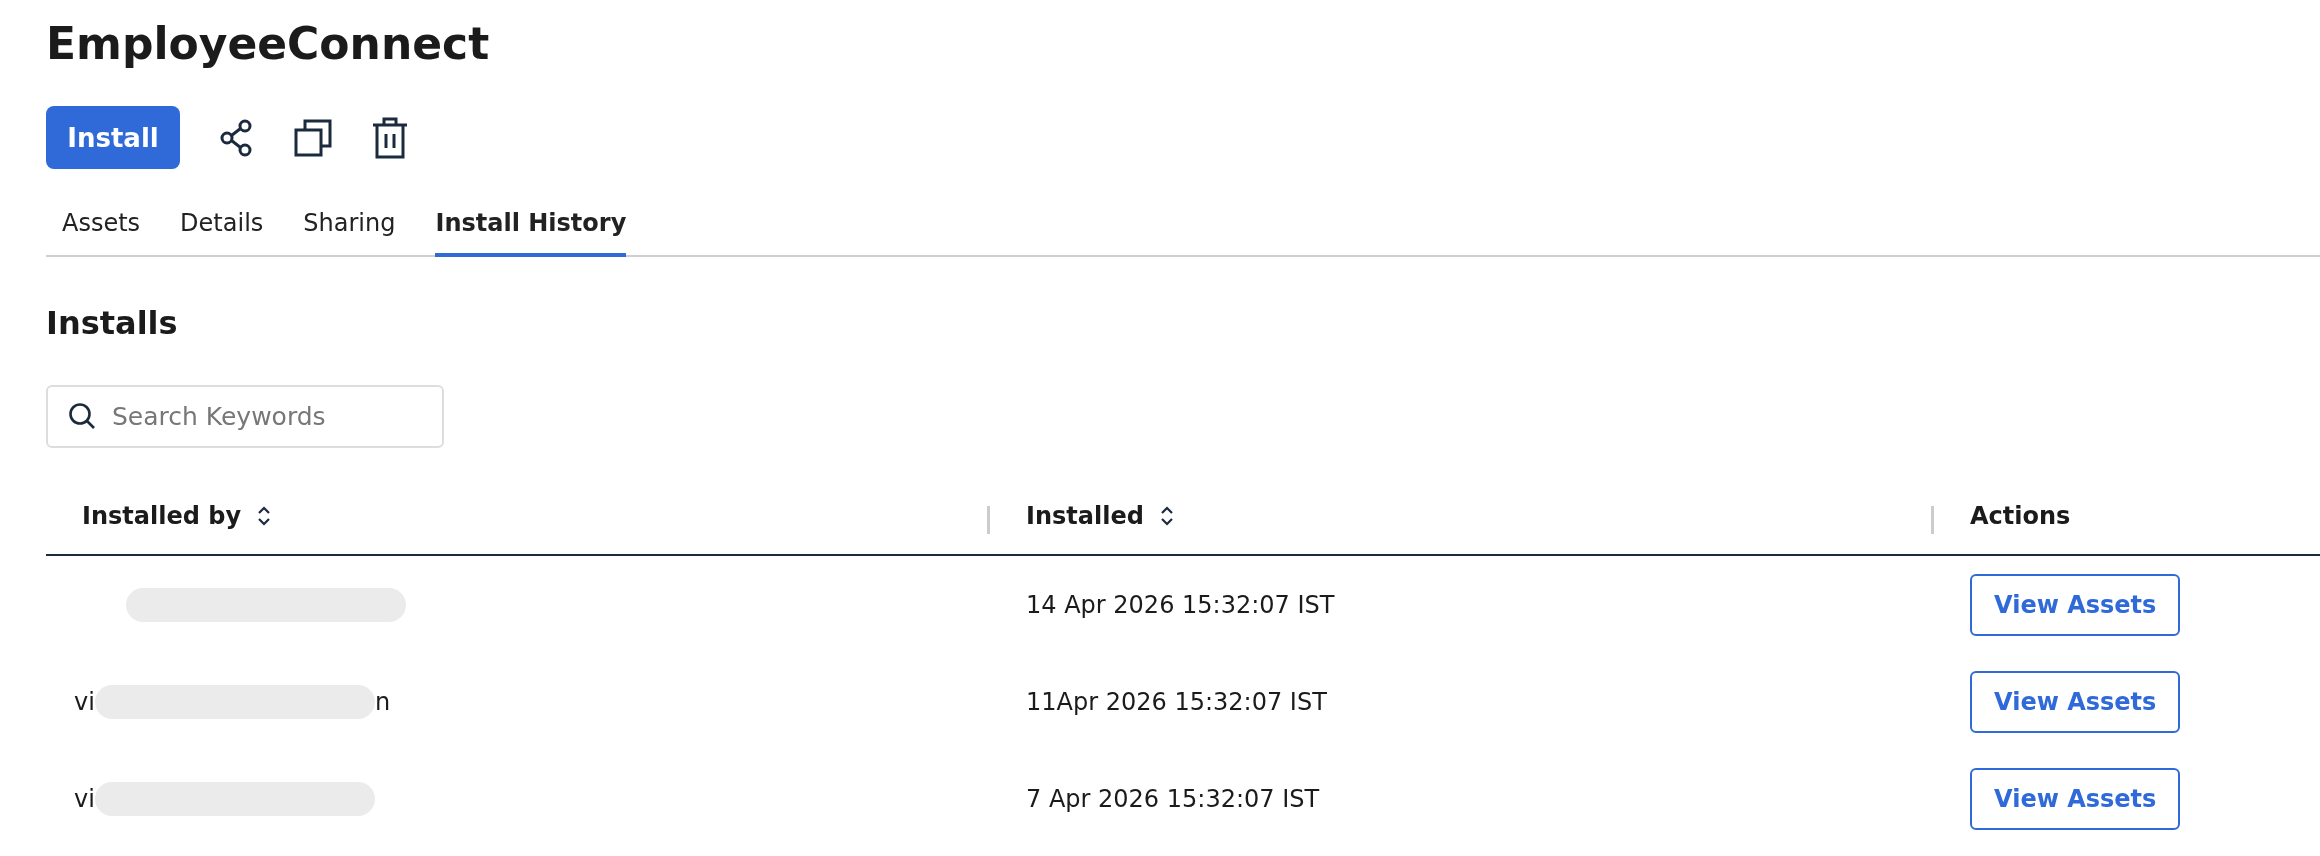  Describe the element at coordinates (222, 227) in the screenshot. I see `tab: Details` at that location.